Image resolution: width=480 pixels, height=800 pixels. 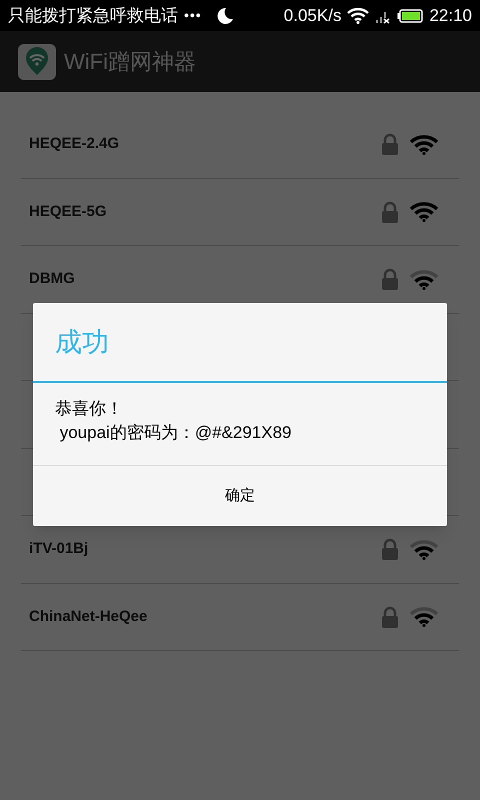 What do you see at coordinates (358, 15) in the screenshot?
I see `wifi-icon` at bounding box center [358, 15].